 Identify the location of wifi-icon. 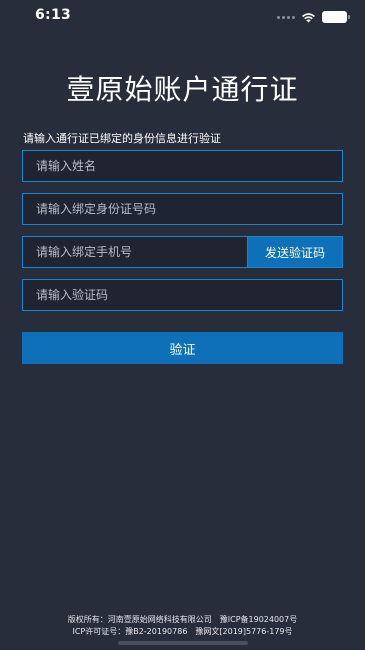
(308, 17).